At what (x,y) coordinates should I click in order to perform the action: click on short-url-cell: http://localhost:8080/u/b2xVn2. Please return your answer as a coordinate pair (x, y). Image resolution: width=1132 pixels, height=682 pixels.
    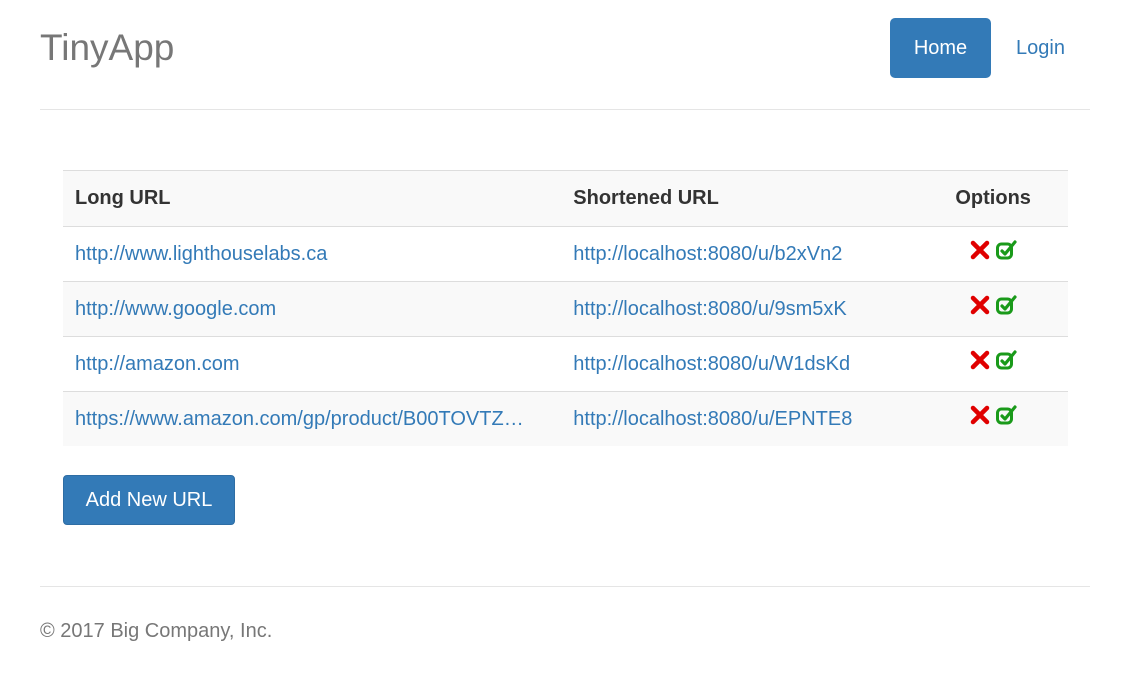
    Looking at the image, I should click on (740, 254).